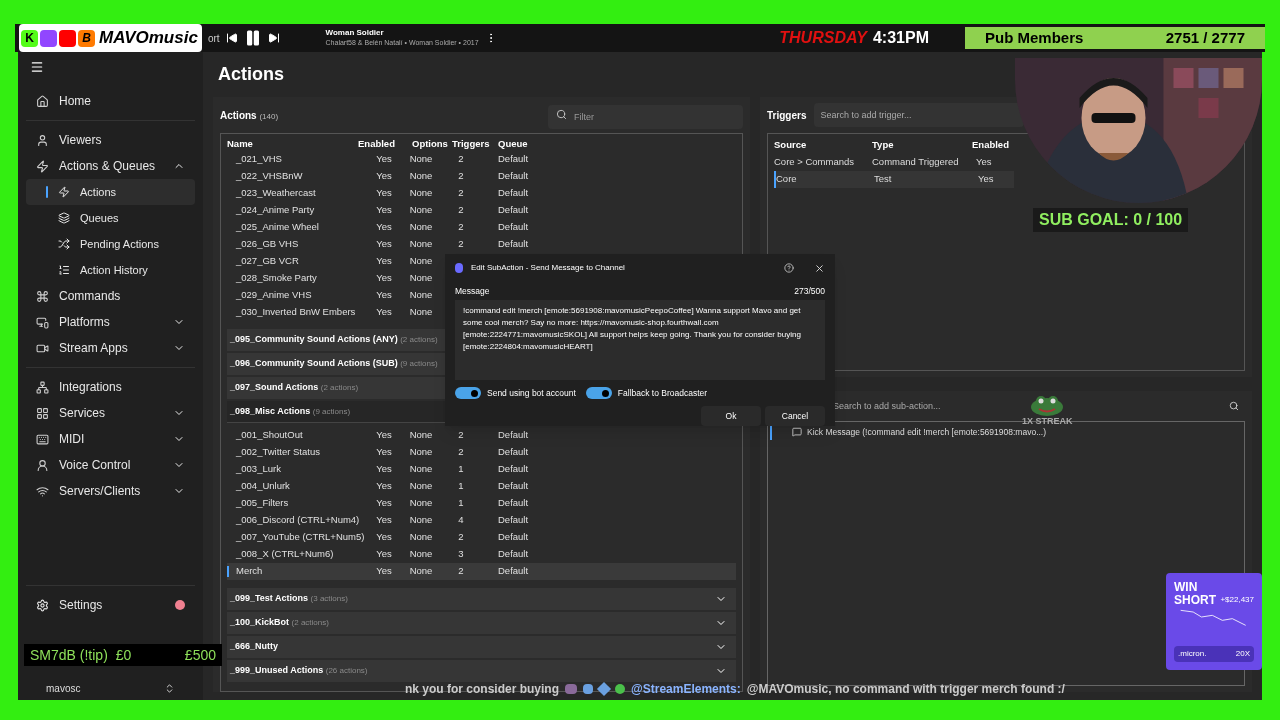 This screenshot has width=1280, height=720. I want to click on table-cell-text: Core > Commands, so click(814, 162).